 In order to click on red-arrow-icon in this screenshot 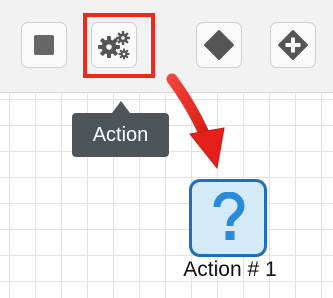, I will do `click(195, 121)`.